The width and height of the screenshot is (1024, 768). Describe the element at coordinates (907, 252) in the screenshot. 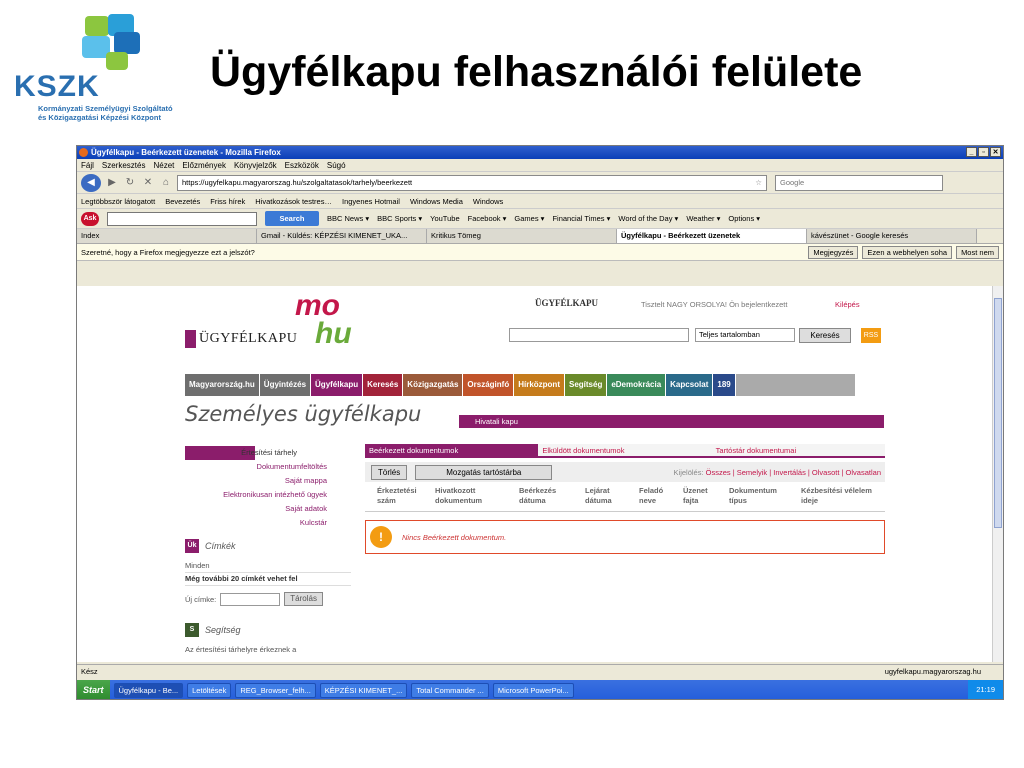

I see `never-for-site-button: Ezen a webhelyen soha` at that location.